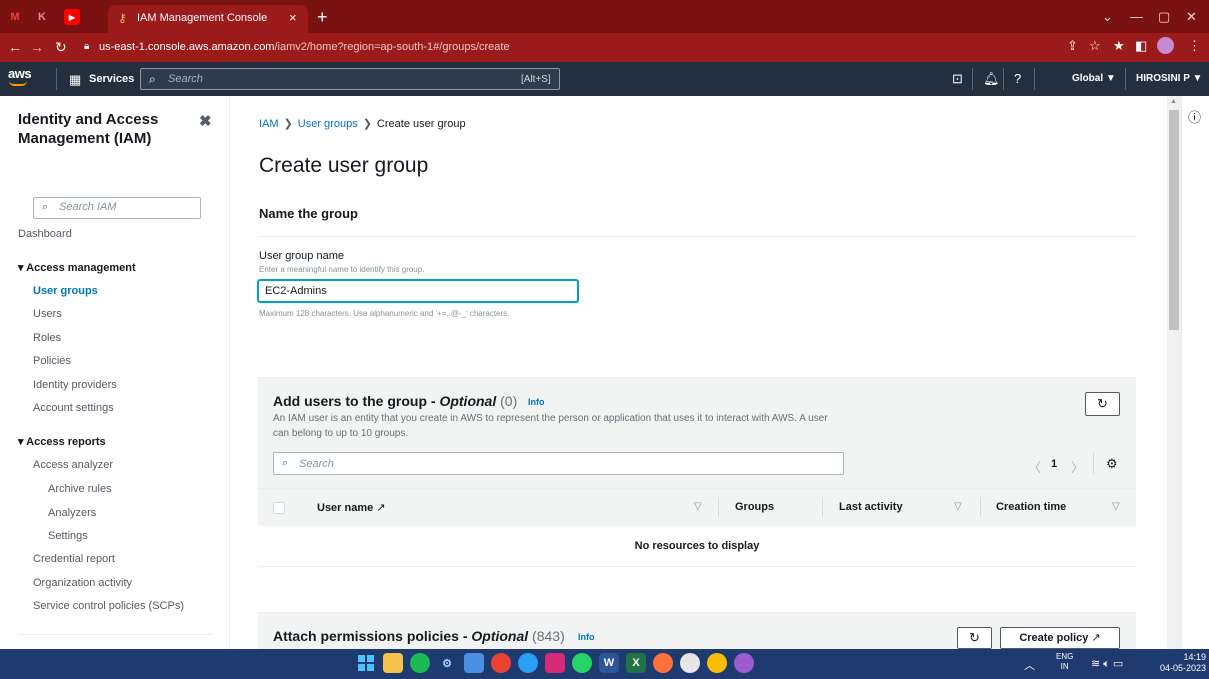 Image resolution: width=1209 pixels, height=679 pixels. Describe the element at coordinates (586, 637) in the screenshot. I see `attach-policies-info-link: Info` at that location.